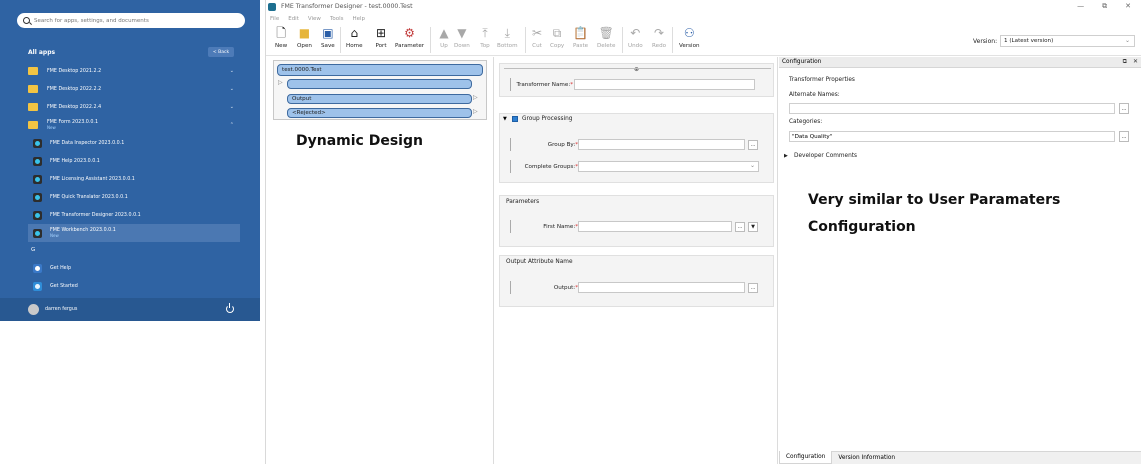 Image resolution: width=1141 pixels, height=464 pixels. Describe the element at coordinates (230, 308) in the screenshot. I see `power-icon` at that location.